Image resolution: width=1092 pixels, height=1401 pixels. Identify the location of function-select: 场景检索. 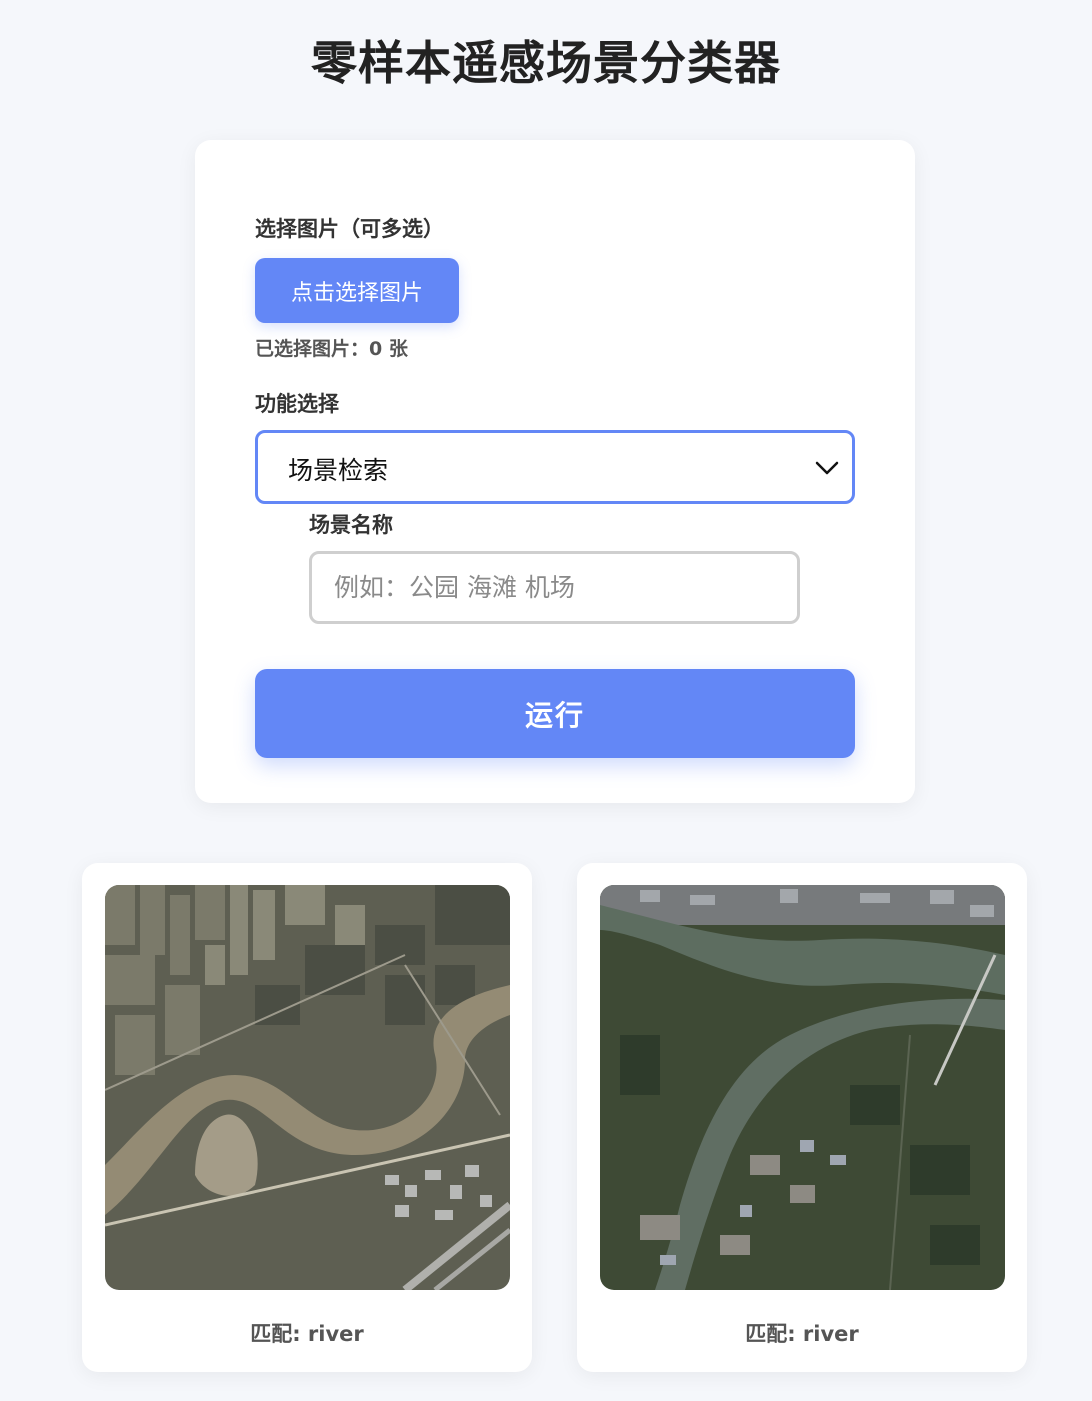
(555, 467).